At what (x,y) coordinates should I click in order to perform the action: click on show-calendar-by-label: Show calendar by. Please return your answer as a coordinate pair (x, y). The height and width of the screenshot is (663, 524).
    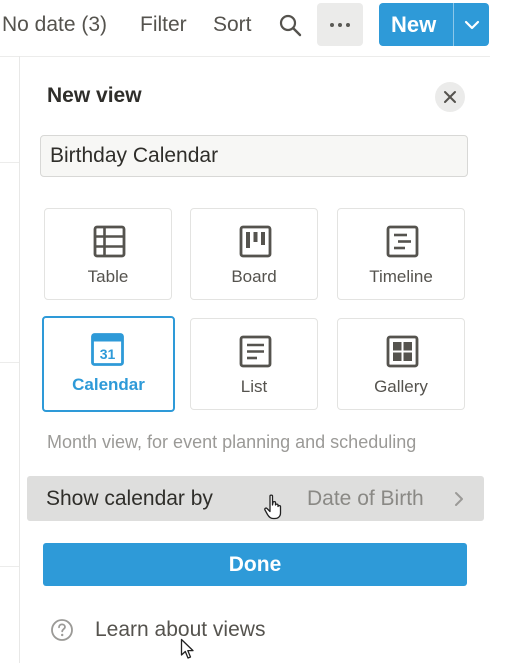
    Looking at the image, I should click on (129, 498).